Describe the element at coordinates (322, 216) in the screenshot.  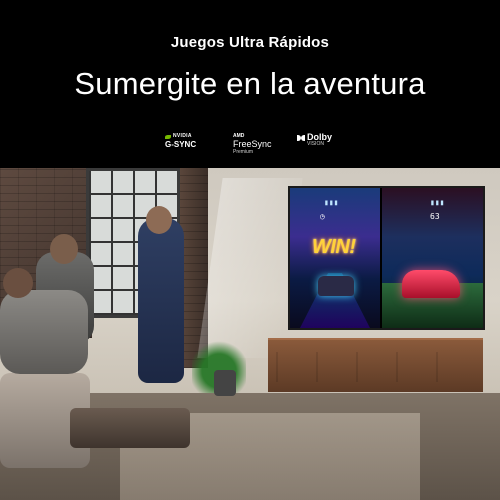
I see `left-speed-readout-icon: ◷` at that location.